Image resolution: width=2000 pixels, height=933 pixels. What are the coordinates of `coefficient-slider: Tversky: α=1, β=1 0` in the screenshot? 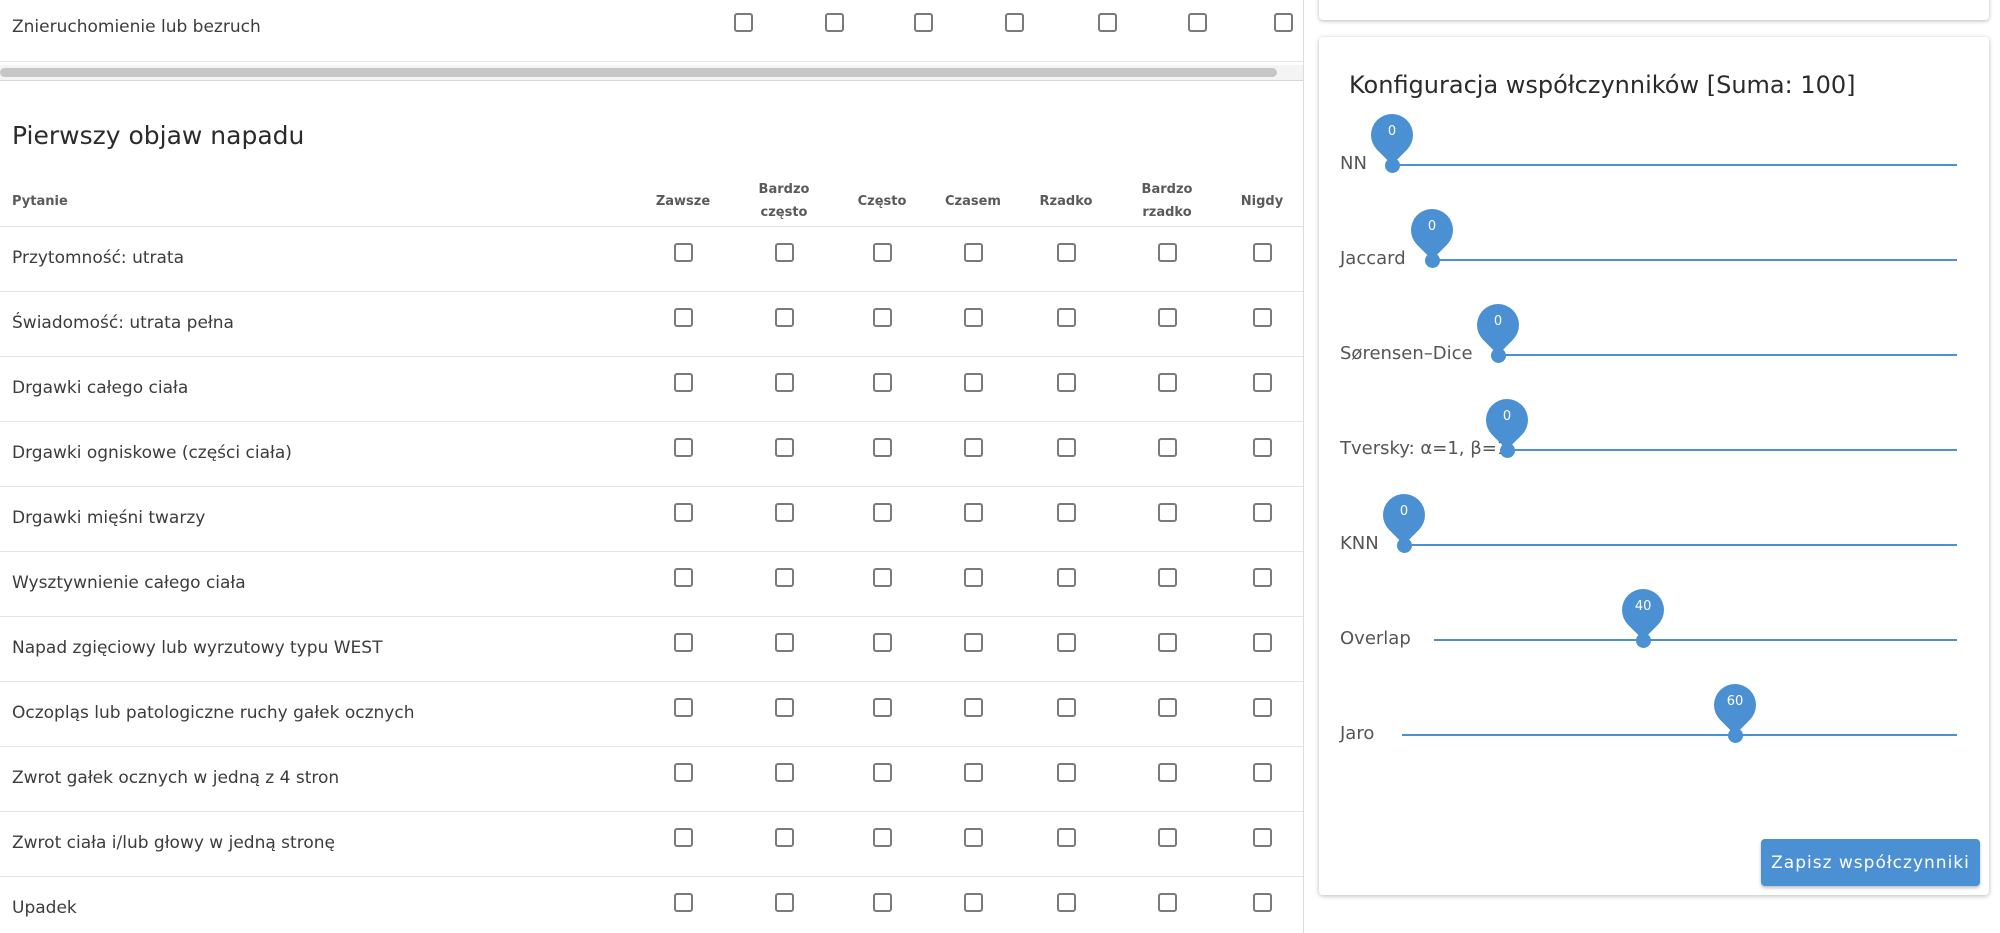 It's located at (1654, 427).